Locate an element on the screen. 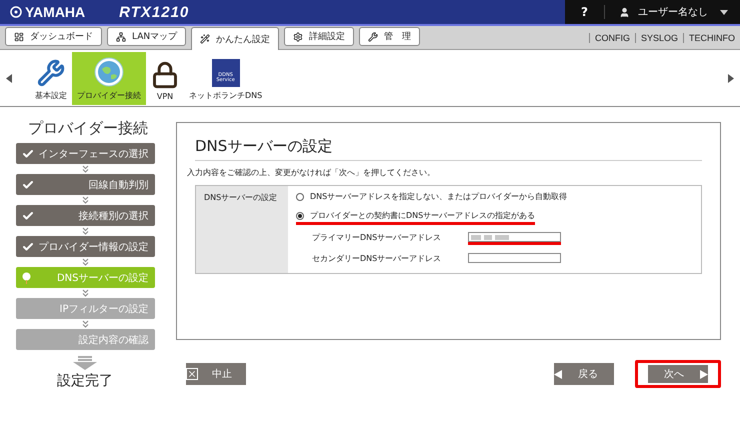 Image resolution: width=740 pixels, height=423 pixels. wizard-step: IPフィルターの設定 is located at coordinates (85, 308).